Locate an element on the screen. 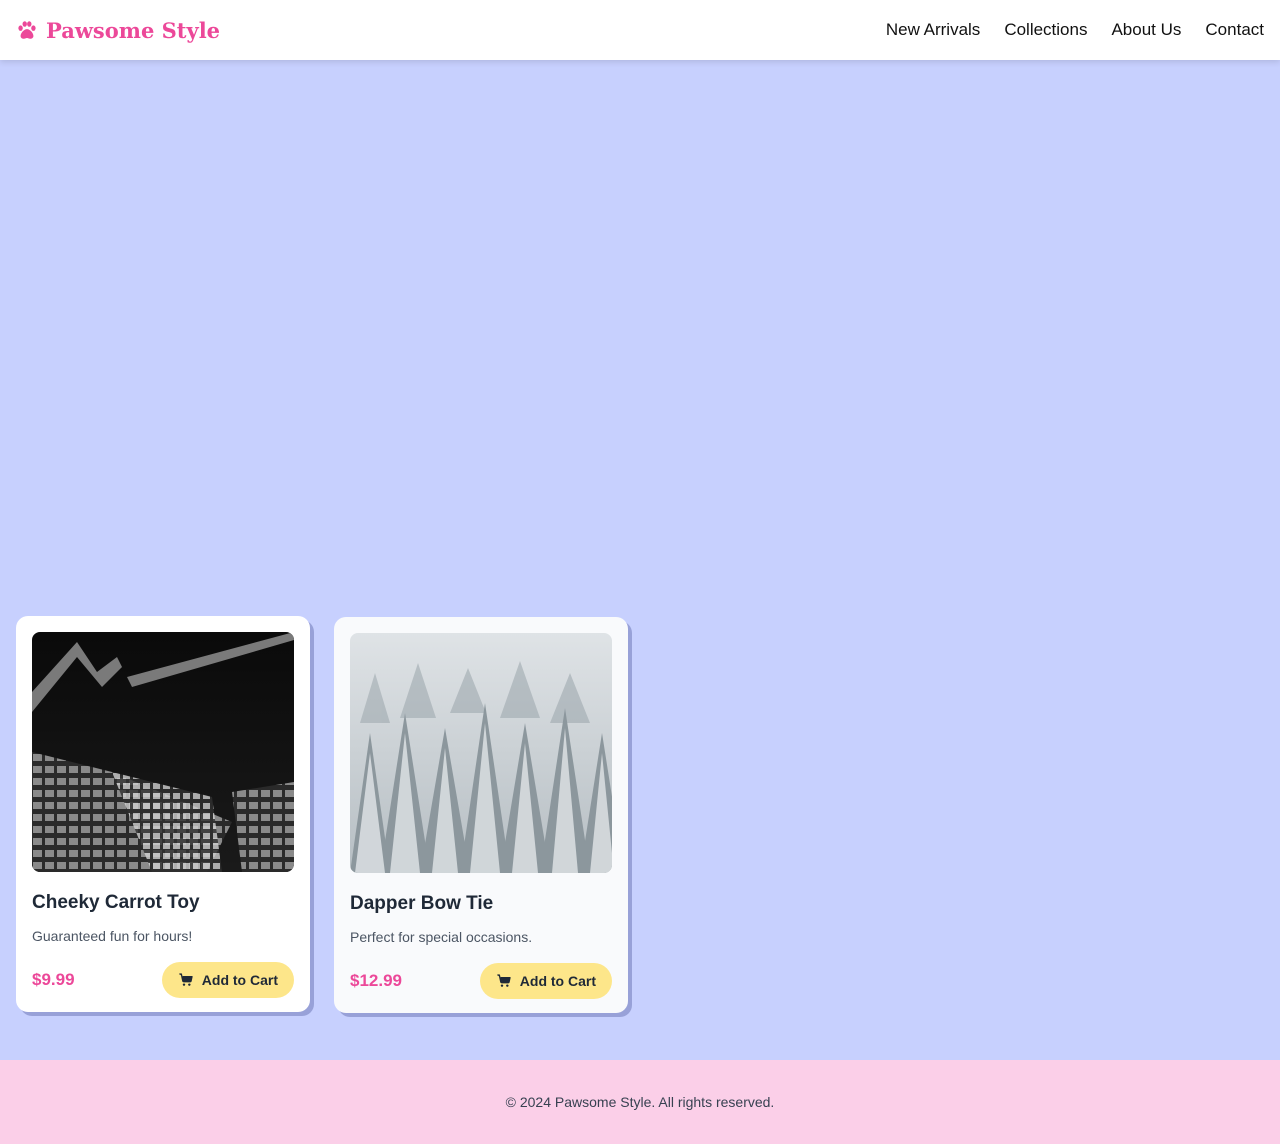  product-description: Guaranteed fun for hours! is located at coordinates (112, 936).